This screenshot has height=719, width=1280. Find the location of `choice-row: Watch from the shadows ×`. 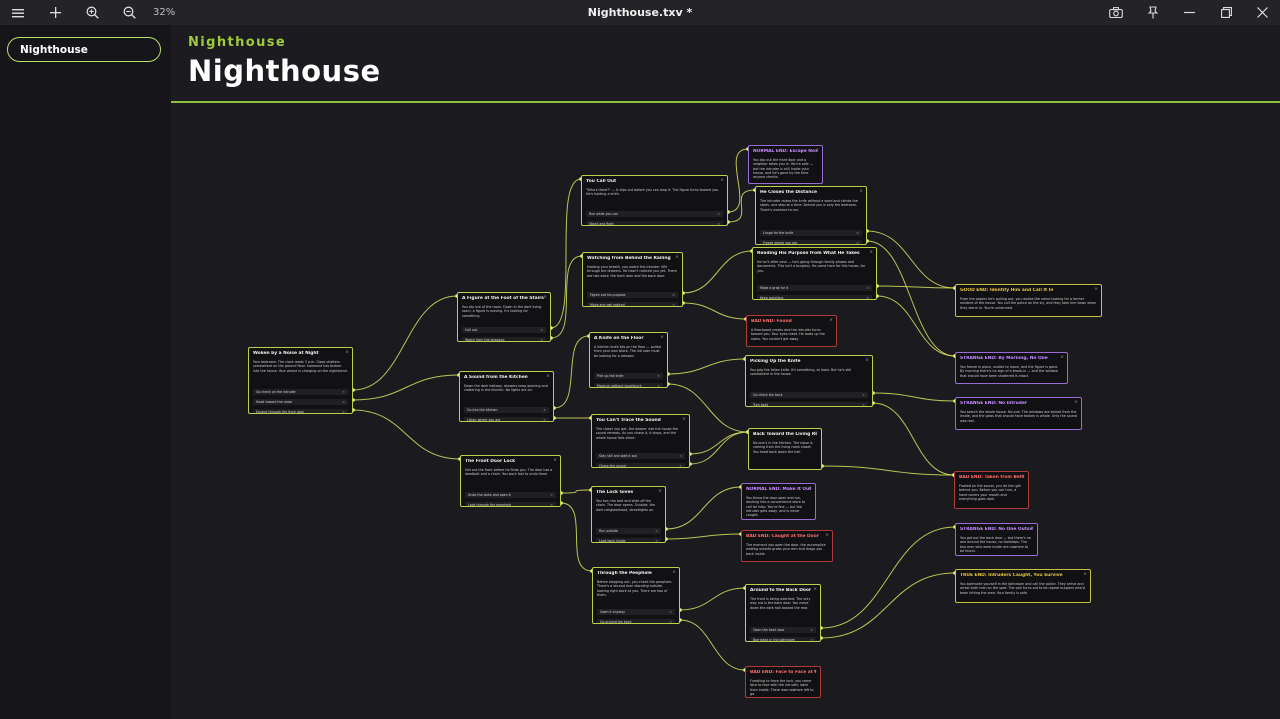

choice-row: Watch from the shadows × is located at coordinates (504, 339).